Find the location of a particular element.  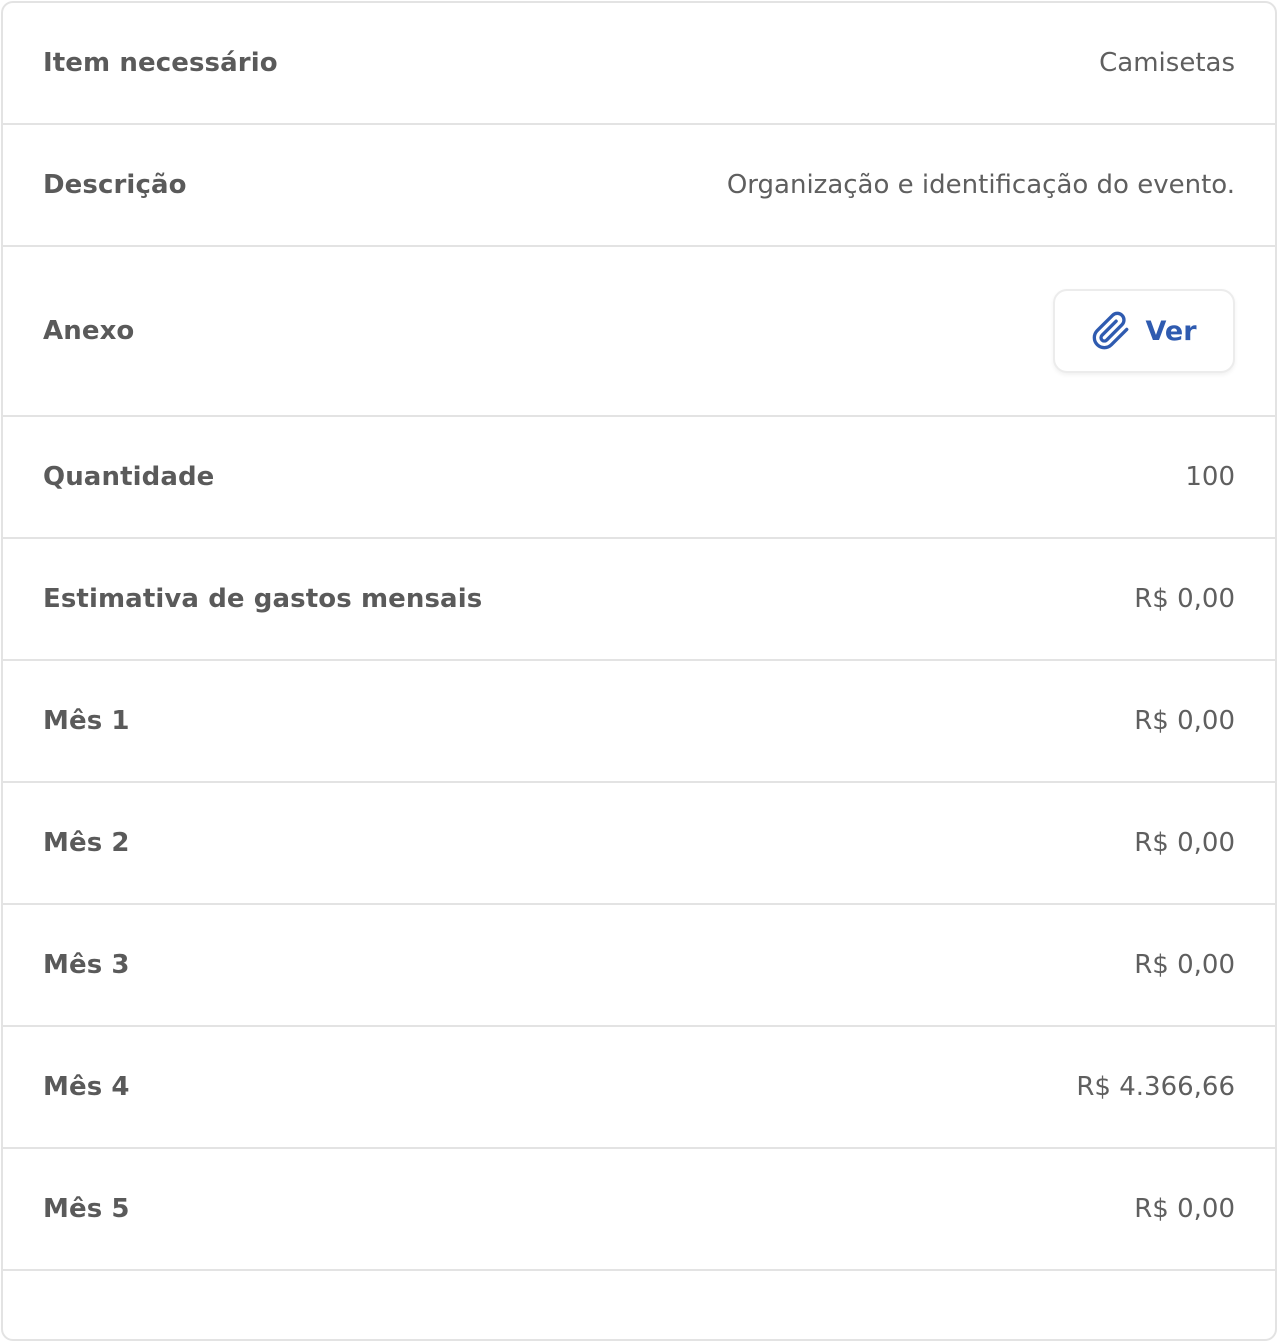

row-item-necessario: Item necessário Camisetas is located at coordinates (639, 64).